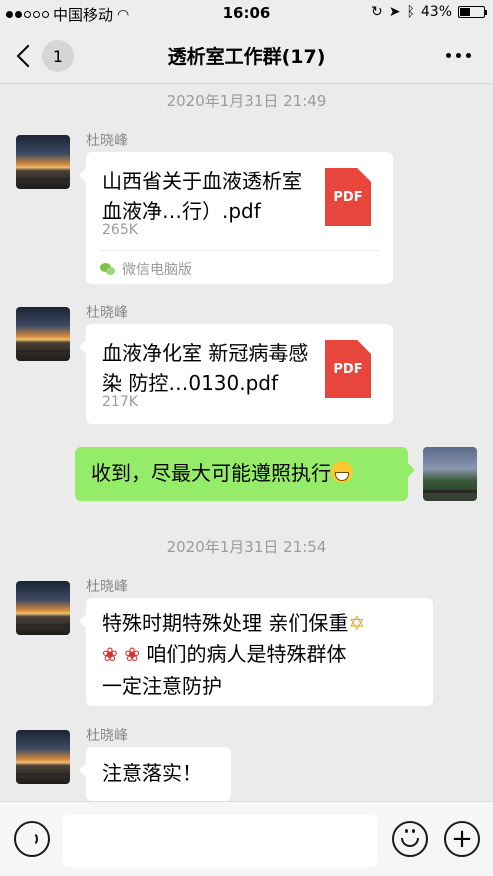  I want to click on received-message-bubble: 特殊时期特殊处理 亲们保重✡ ❀ ❀ 咱们的病人是特殊群体 一定注意防护, so click(256, 652).